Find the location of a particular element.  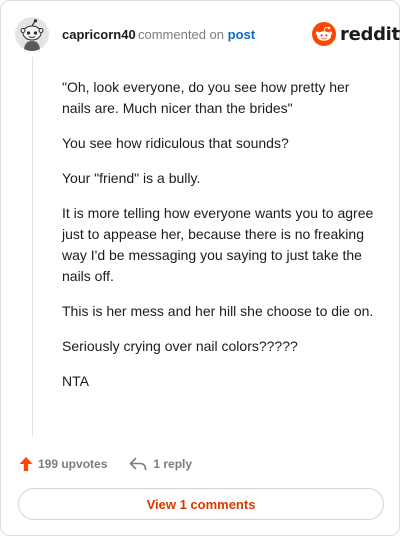

upvote-arrow-icon is located at coordinates (26, 464).